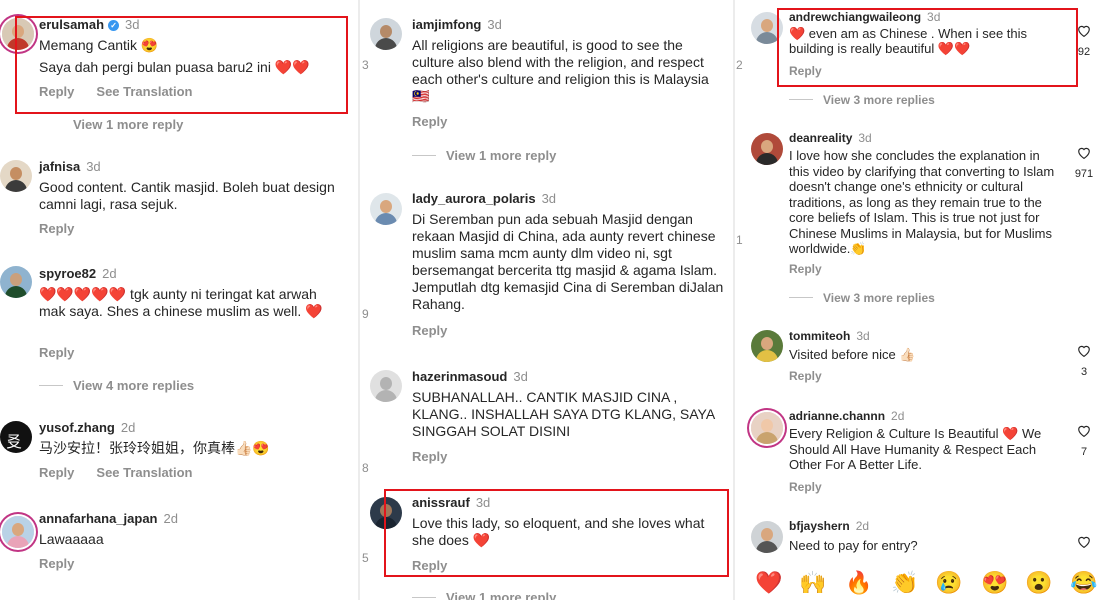  Describe the element at coordinates (87, 427) in the screenshot. I see `comment-username: yusof.zhang 2d` at that location.